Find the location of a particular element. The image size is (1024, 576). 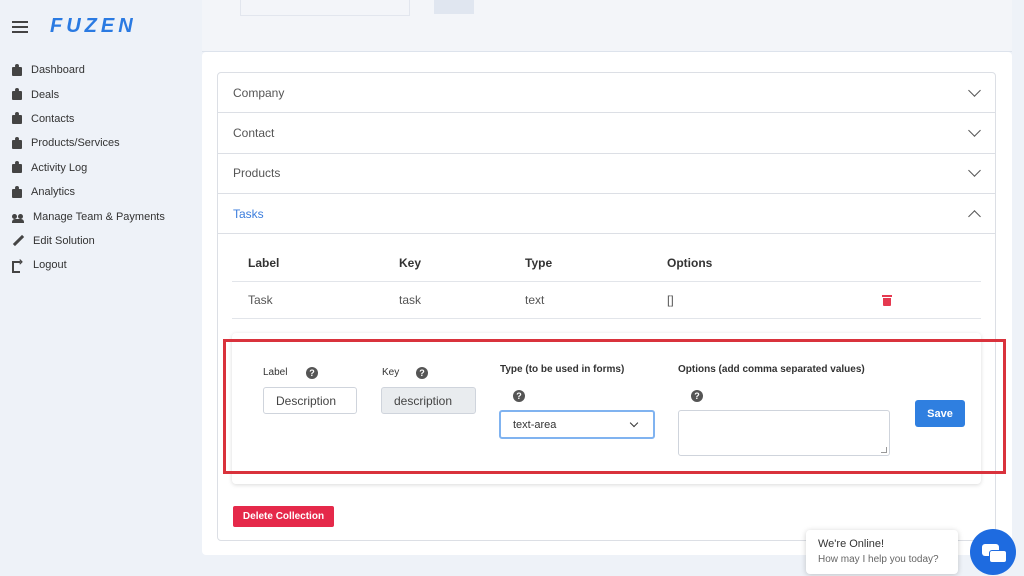

sidebar-item-products-services: Products/Services is located at coordinates (95, 143).